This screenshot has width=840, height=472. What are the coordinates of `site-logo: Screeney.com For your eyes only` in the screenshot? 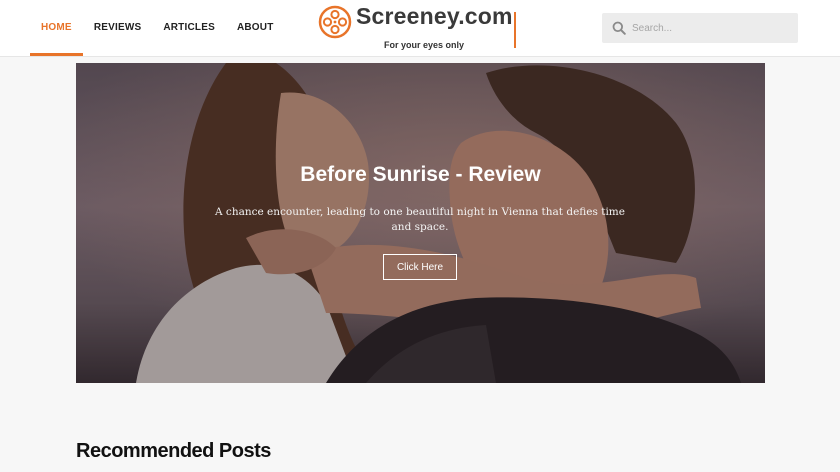 It's located at (418, 27).